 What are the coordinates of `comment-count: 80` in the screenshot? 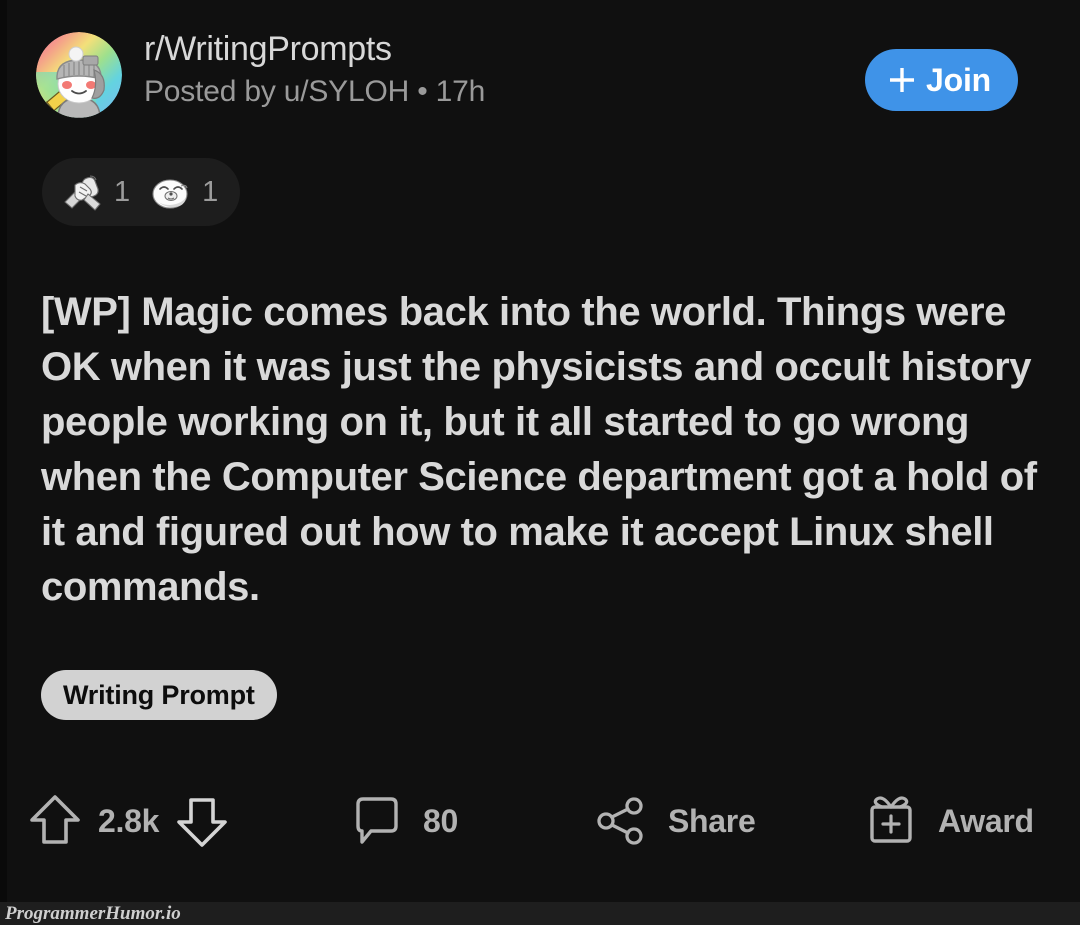 It's located at (440, 821).